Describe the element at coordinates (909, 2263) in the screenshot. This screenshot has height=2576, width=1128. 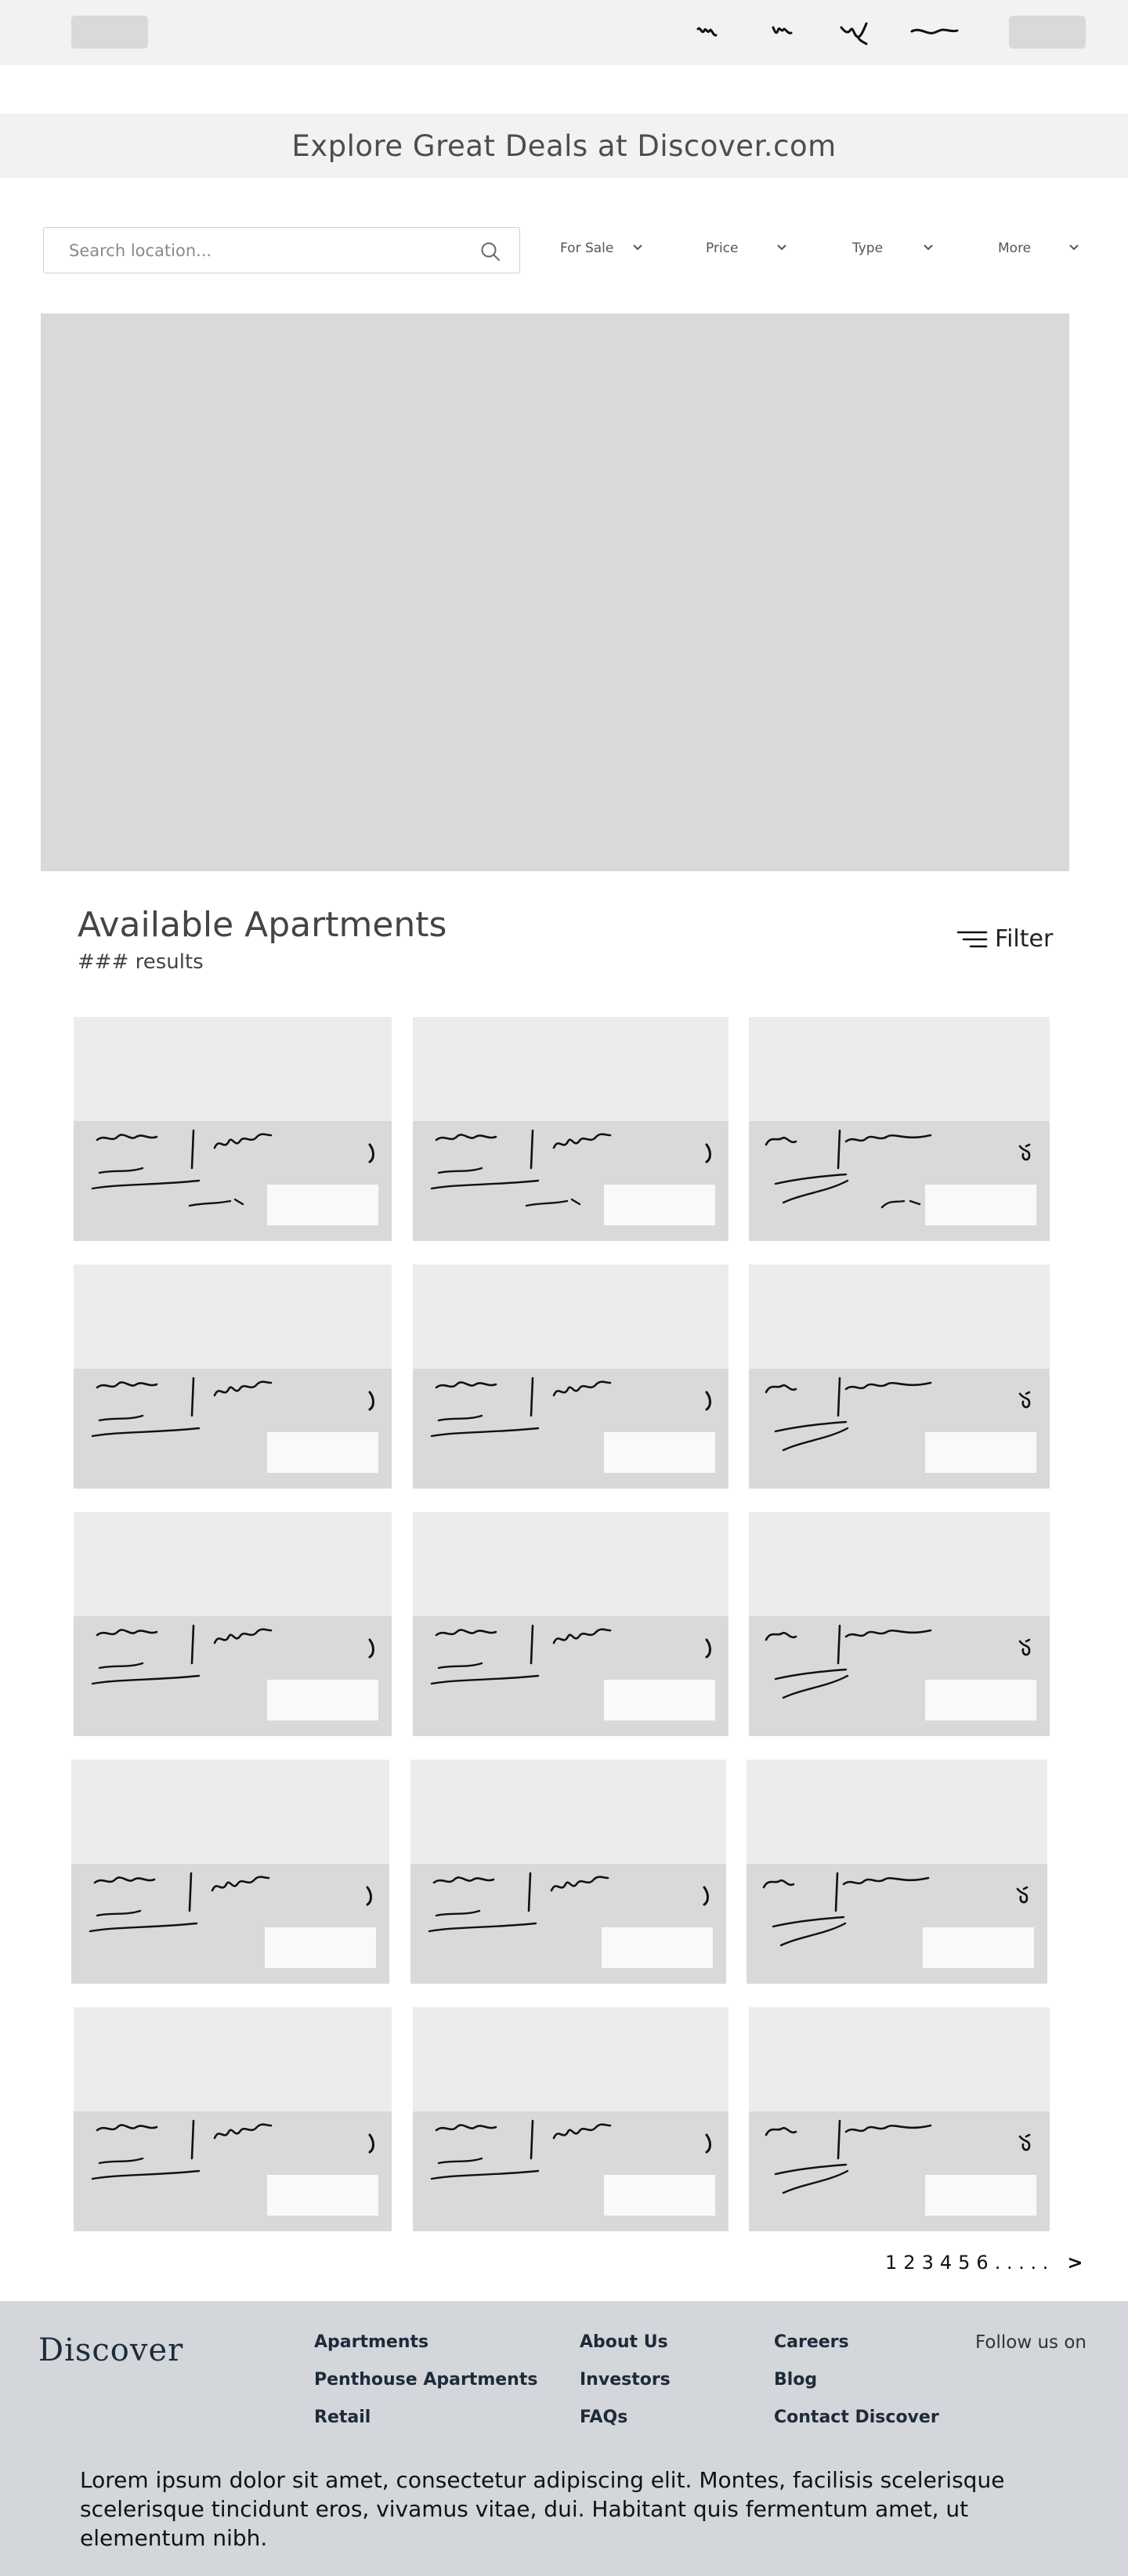
I see `page-link: 2` at that location.